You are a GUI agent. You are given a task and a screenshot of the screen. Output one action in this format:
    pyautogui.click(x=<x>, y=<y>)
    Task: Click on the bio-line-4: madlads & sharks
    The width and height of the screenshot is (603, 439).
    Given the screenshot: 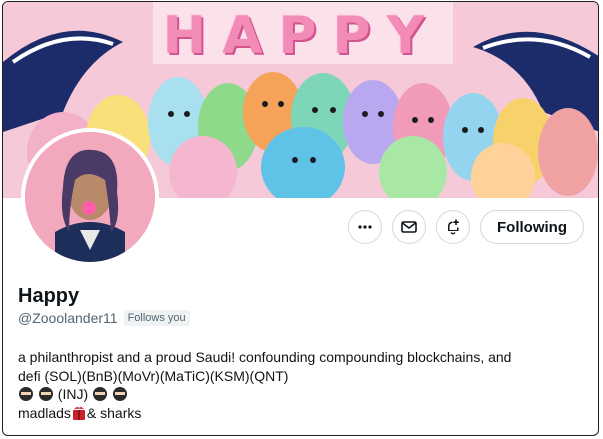 What is the action you would take?
    pyautogui.click(x=303, y=413)
    